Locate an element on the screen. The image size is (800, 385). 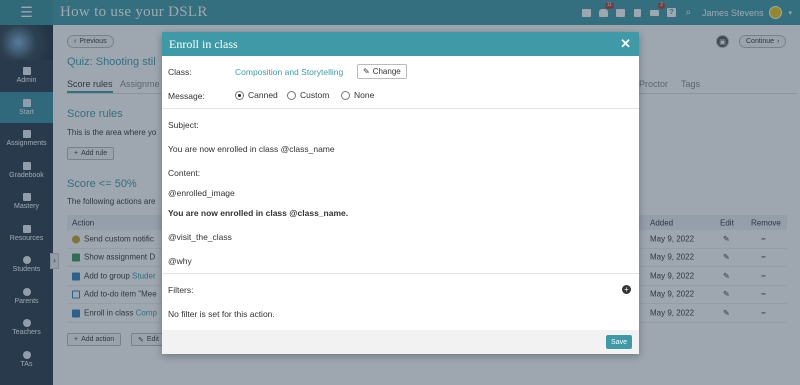
class-label: Class: is located at coordinates (180, 72).